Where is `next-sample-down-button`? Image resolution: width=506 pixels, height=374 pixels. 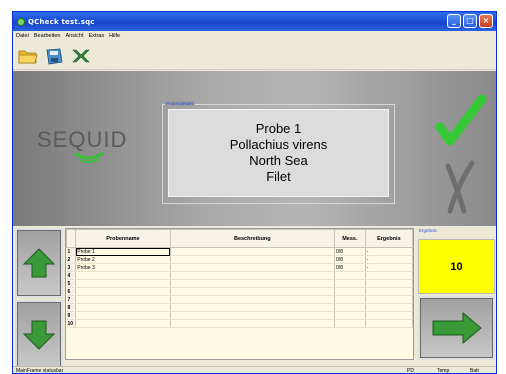 next-sample-down-button is located at coordinates (39, 335).